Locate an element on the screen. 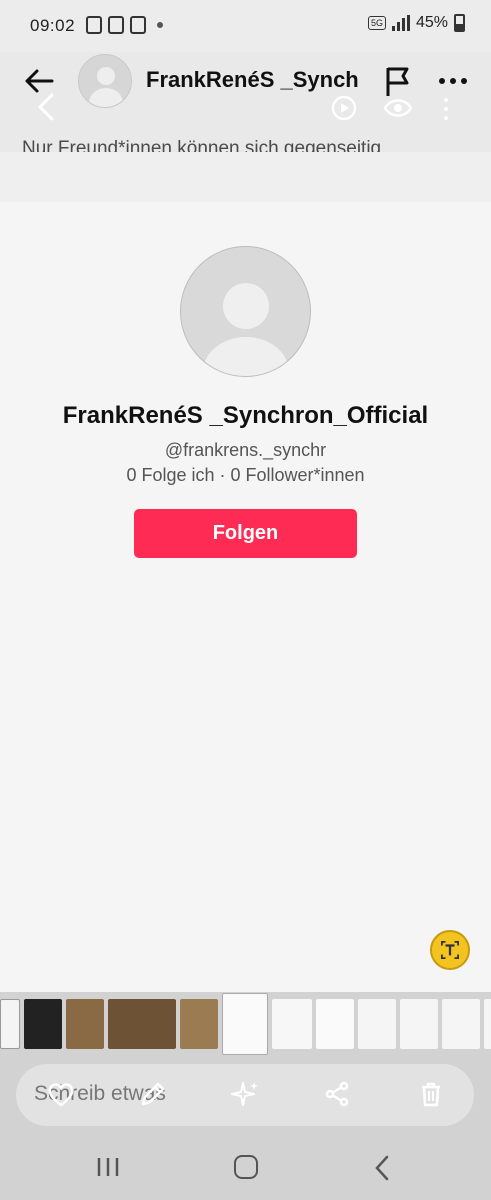 The height and width of the screenshot is (1200, 491). battery-icon is located at coordinates (459, 23).